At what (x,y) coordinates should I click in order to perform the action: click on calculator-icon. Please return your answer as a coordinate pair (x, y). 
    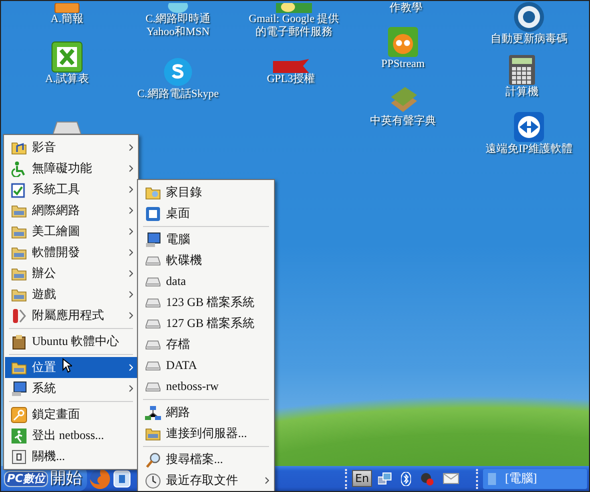
    Looking at the image, I should click on (522, 70).